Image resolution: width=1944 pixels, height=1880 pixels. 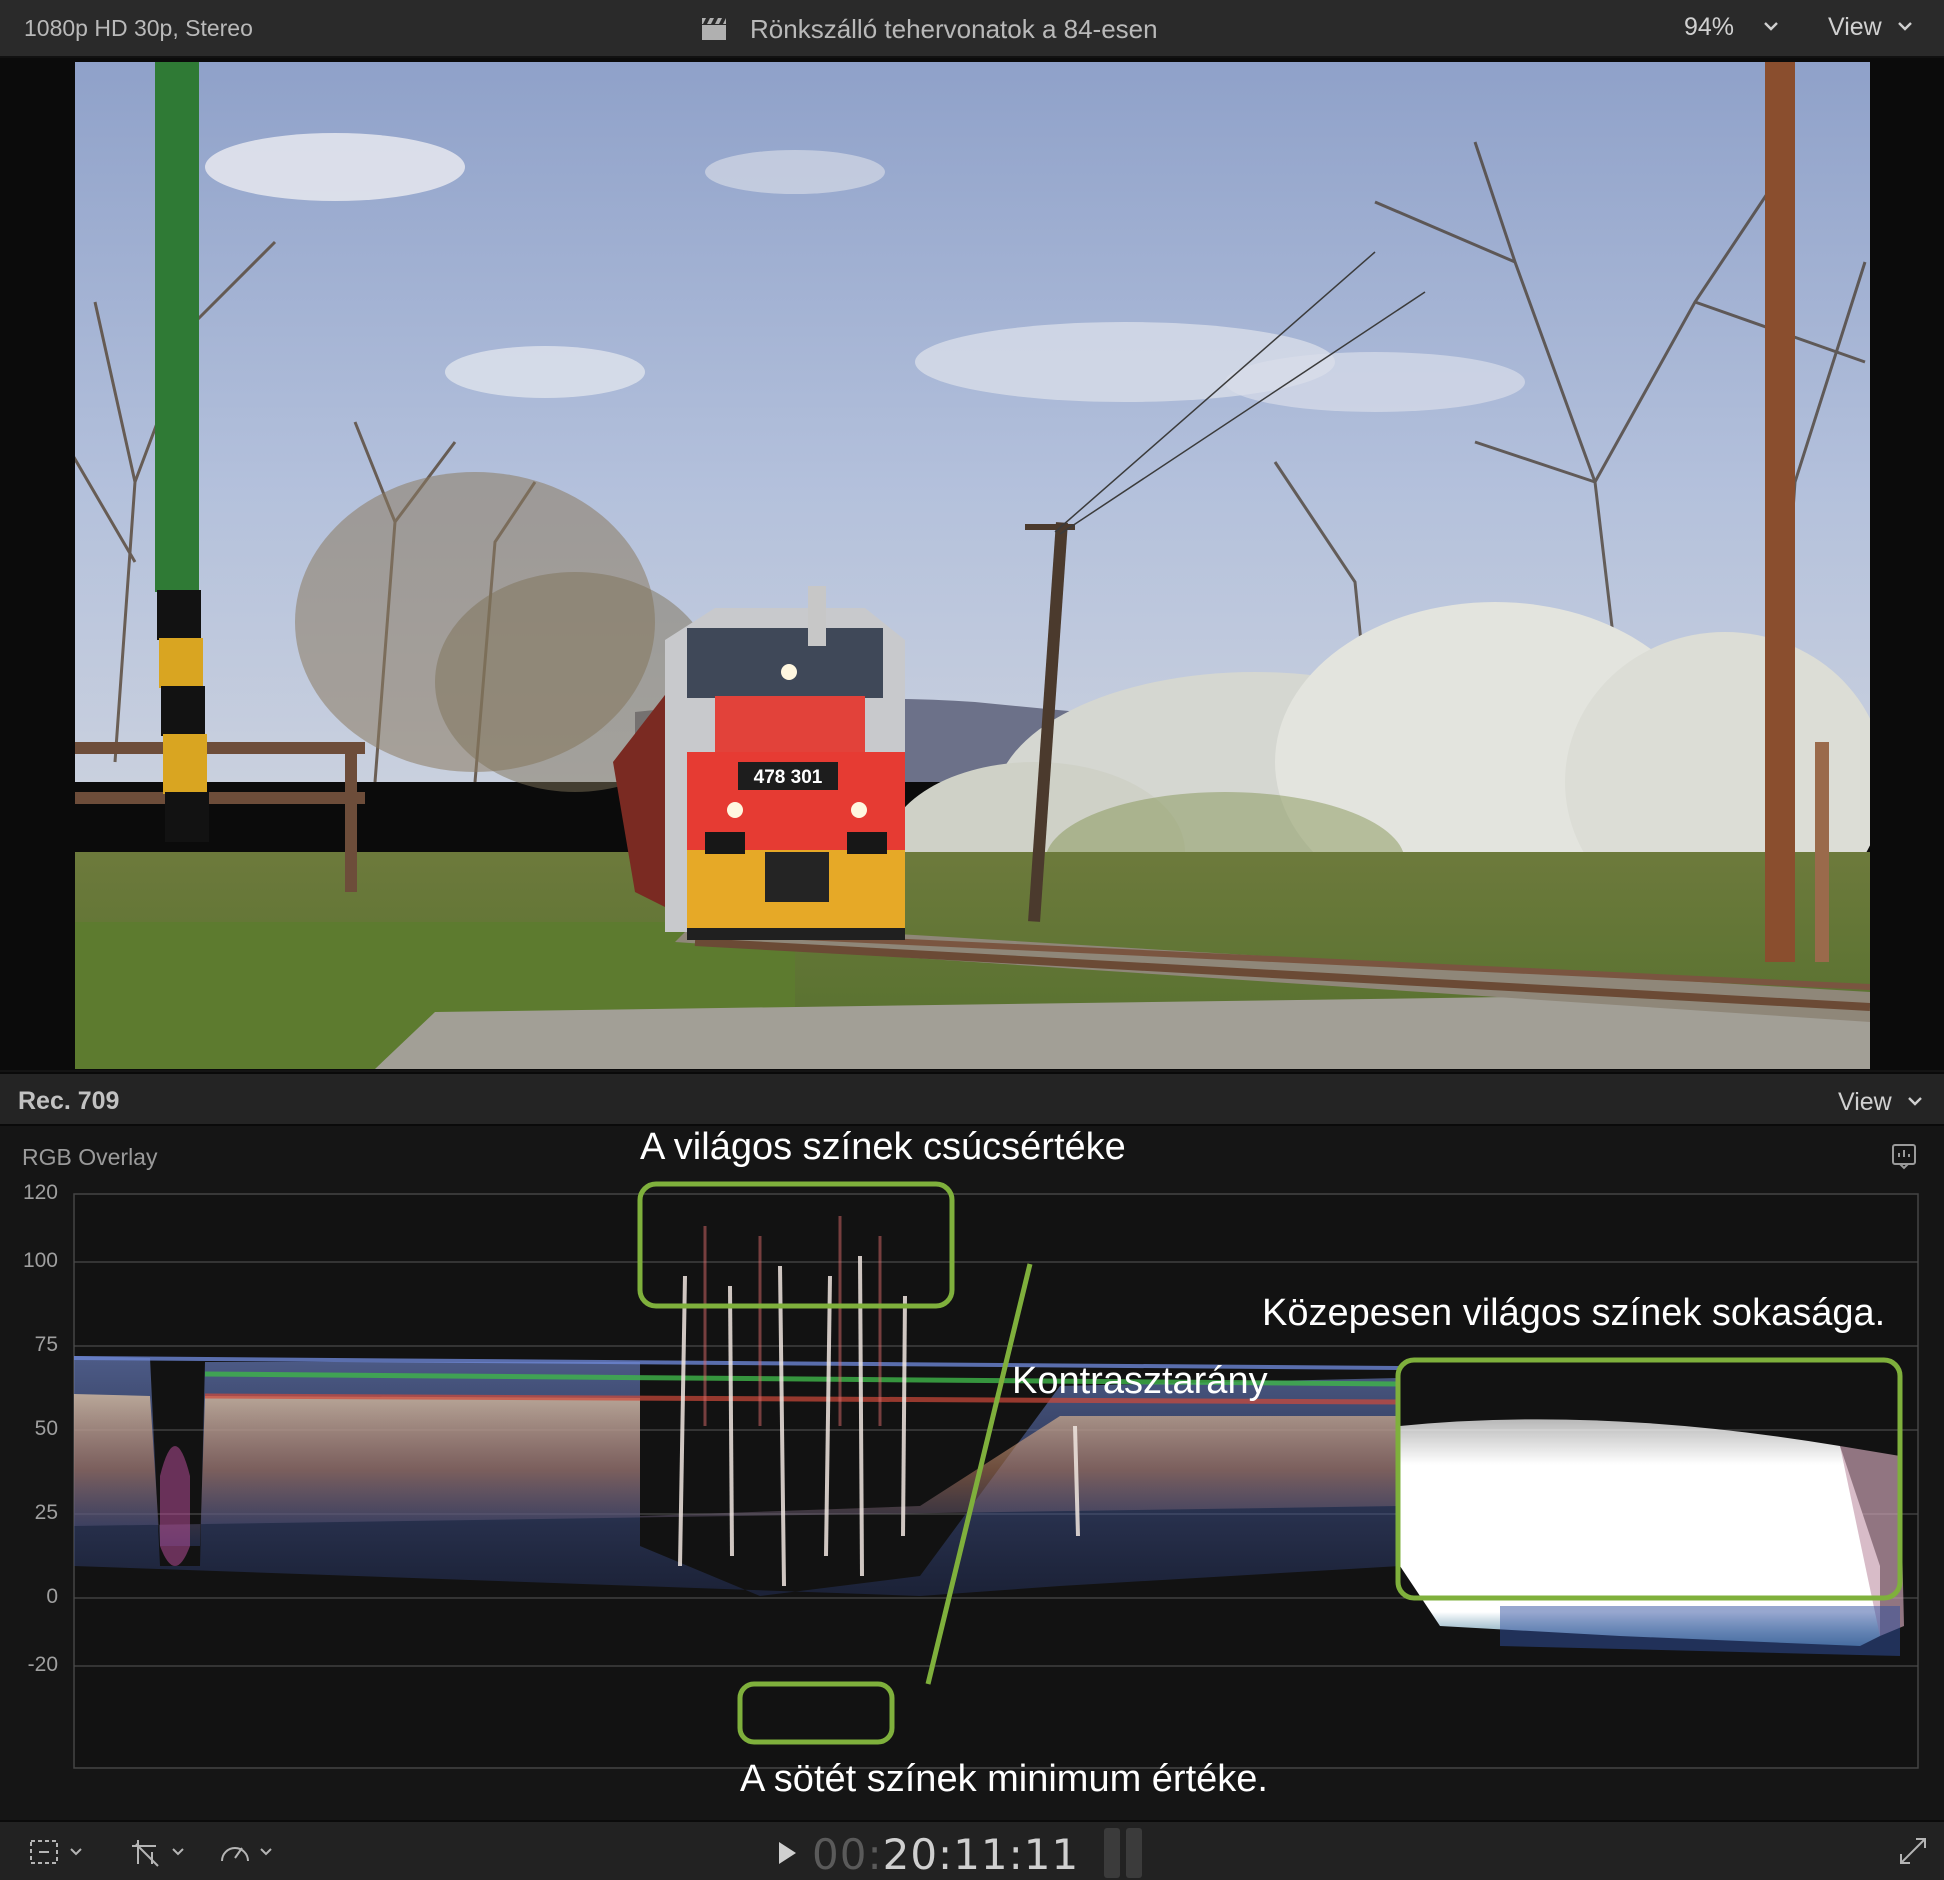 What do you see at coordinates (1004, 1779) in the screenshot?
I see `annotation-minimum: A sötét színek minimum értéke.` at bounding box center [1004, 1779].